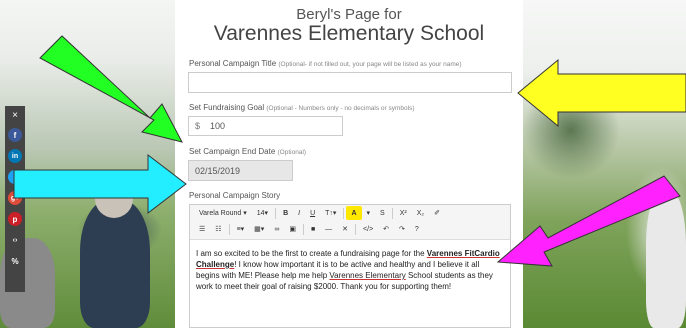 Image resolution: width=686 pixels, height=328 pixels. Describe the element at coordinates (100, 184) in the screenshot. I see `cyan-arrow` at that location.